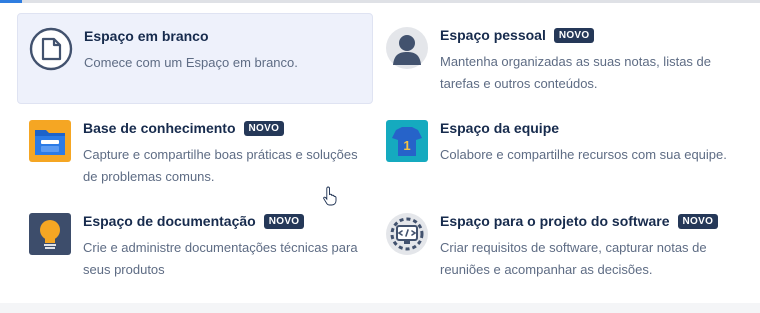 This screenshot has width=760, height=313. Describe the element at coordinates (159, 128) in the screenshot. I see `option-title: Base de conhecimento` at that location.